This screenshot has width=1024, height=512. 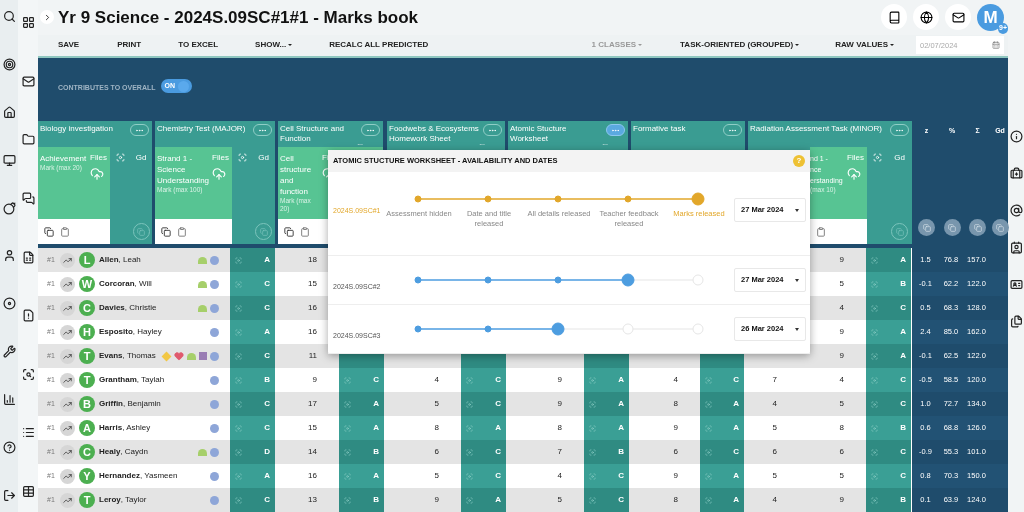 What do you see at coordinates (9, 495) in the screenshot?
I see `exit-icon` at bounding box center [9, 495].